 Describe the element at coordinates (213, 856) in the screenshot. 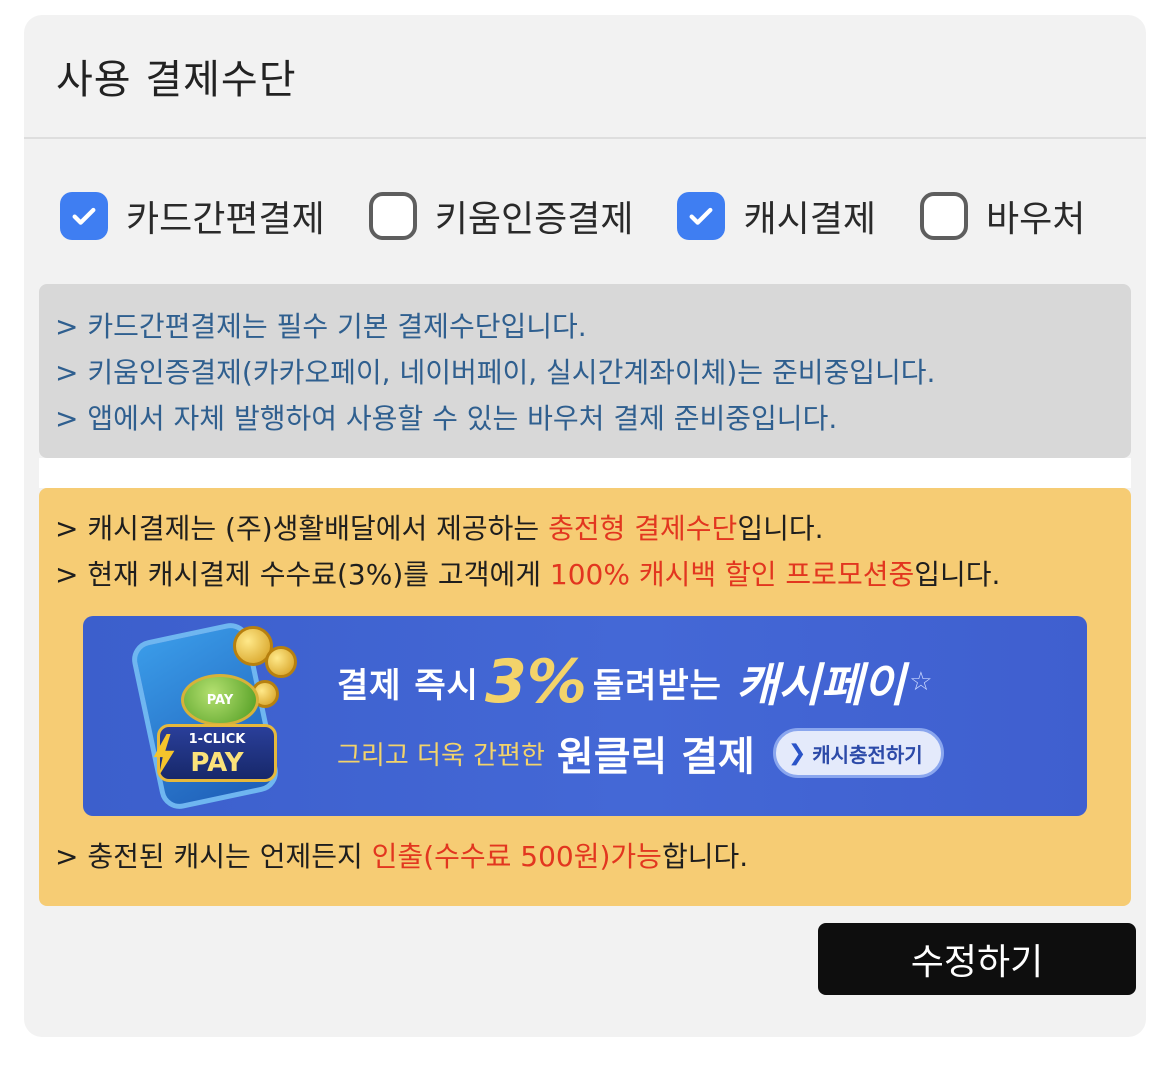

I see `notice-text: > 충전된 캐시는 언제든지` at that location.